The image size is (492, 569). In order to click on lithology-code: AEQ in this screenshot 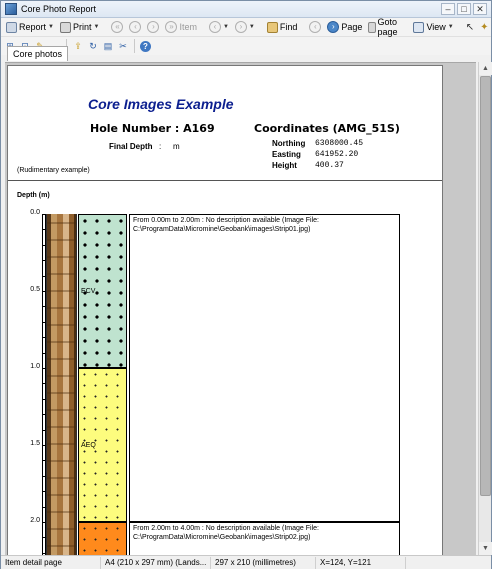, I will do `click(88, 445)`.